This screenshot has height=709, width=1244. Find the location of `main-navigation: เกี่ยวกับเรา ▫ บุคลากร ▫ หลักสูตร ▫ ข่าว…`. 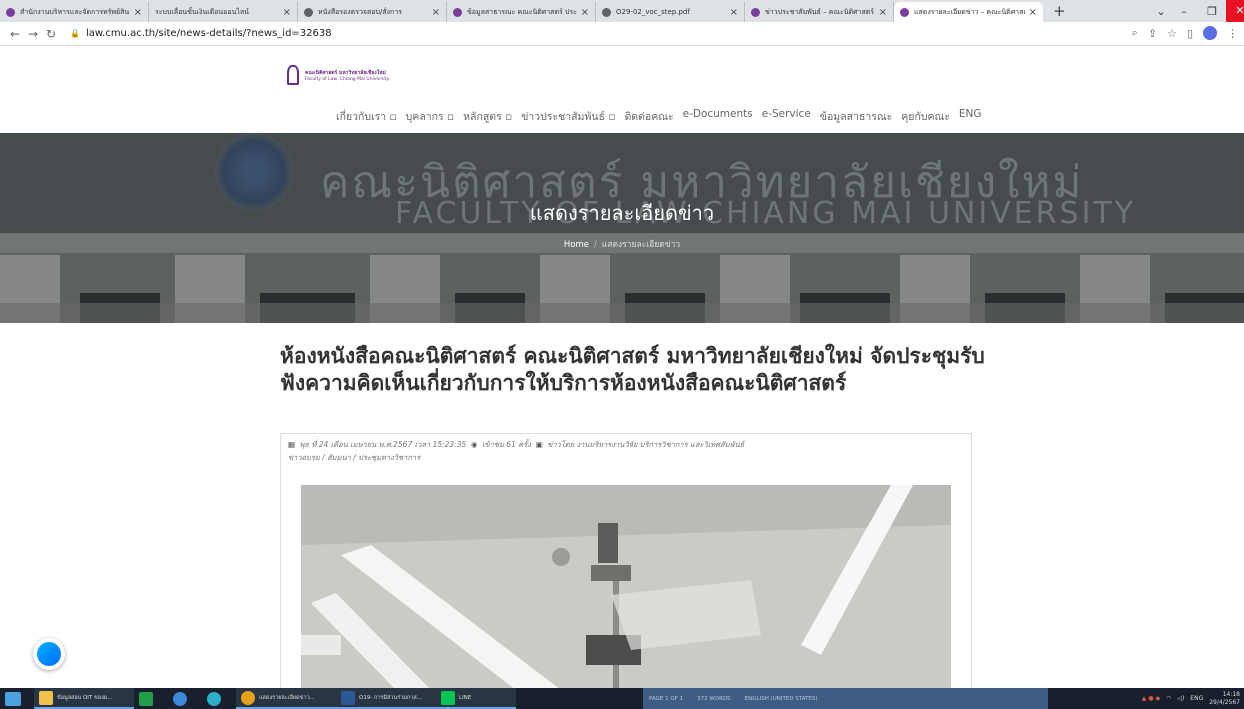

main-navigation: เกี่ยวกับเรา ▫ บุคลากร ▫ หลักสูตร ▫ ข่าว… is located at coordinates (659, 116).